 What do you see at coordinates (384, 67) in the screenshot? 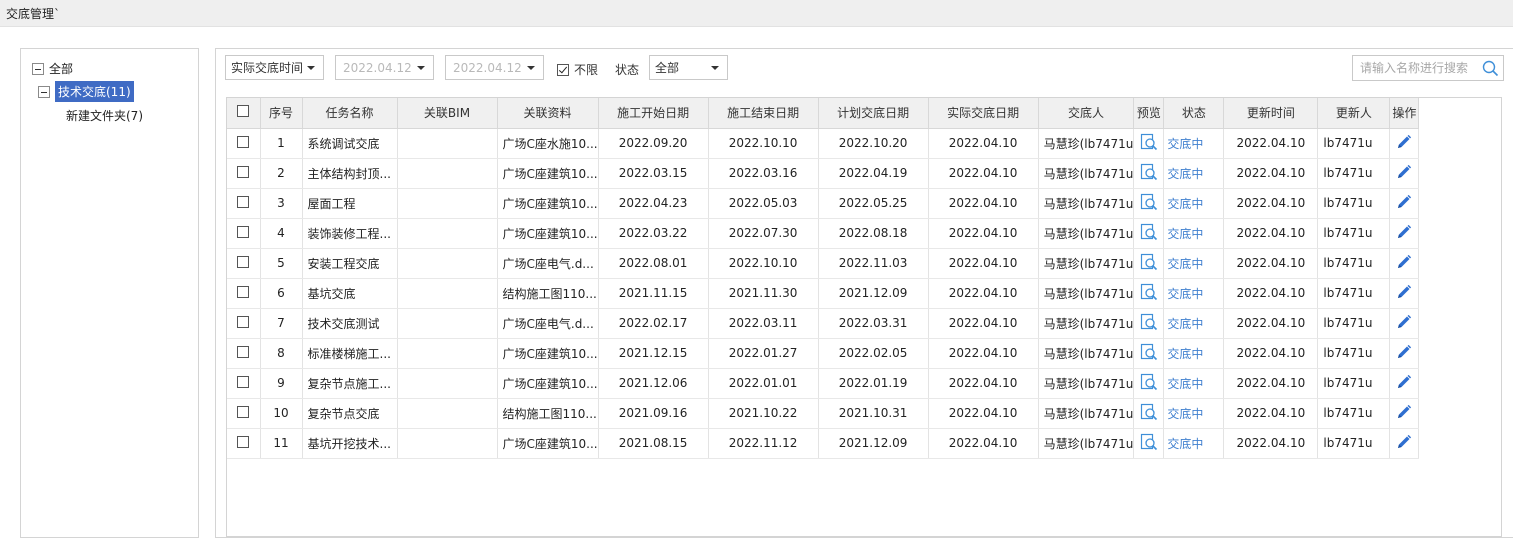
I see `start-date-select: 2022.04.12` at bounding box center [384, 67].